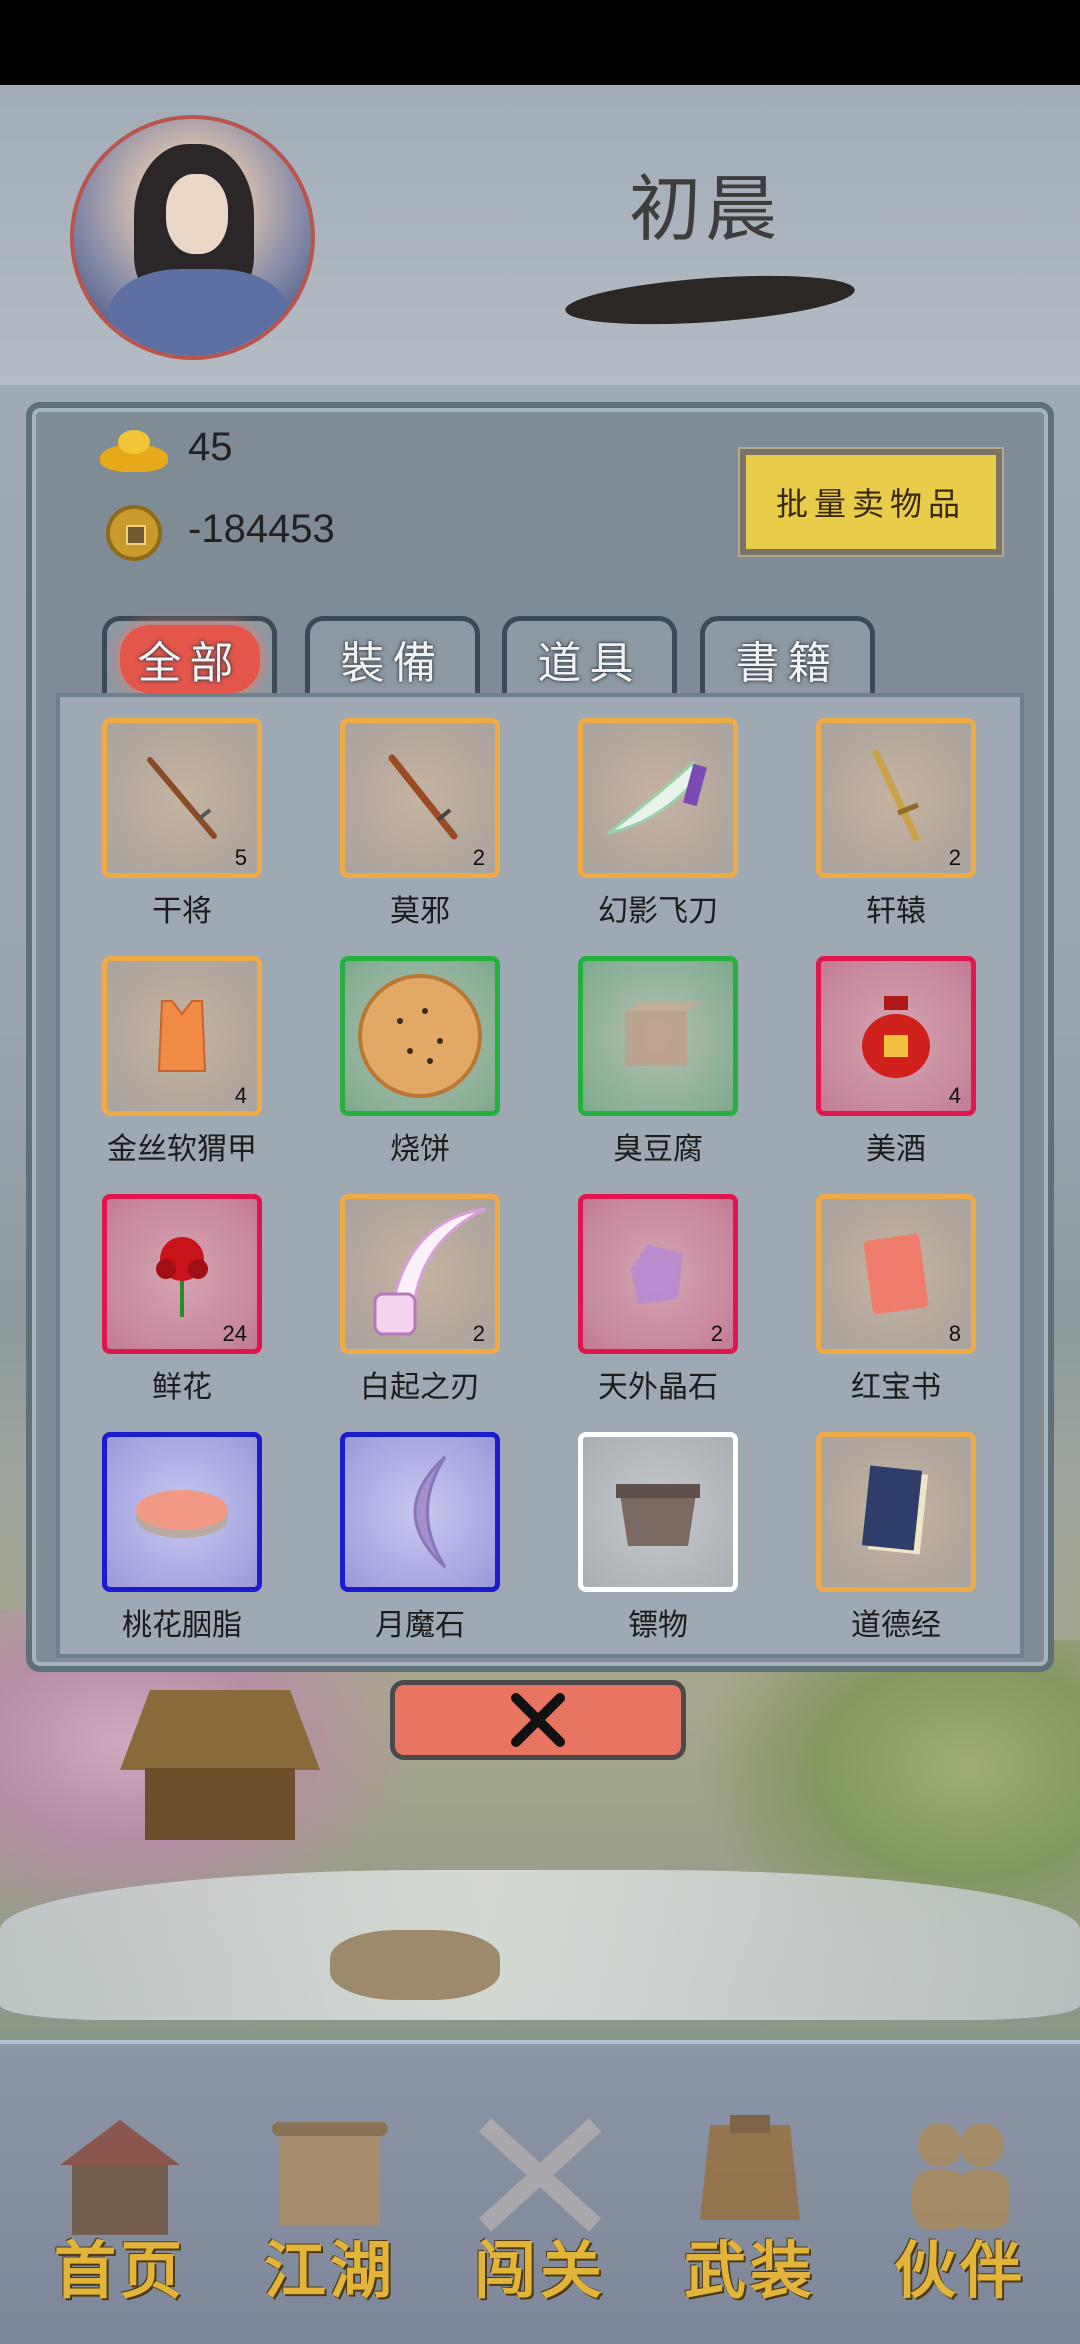 The width and height of the screenshot is (1080, 2344). Describe the element at coordinates (540, 1945) in the screenshot. I see `river-decoration` at that location.